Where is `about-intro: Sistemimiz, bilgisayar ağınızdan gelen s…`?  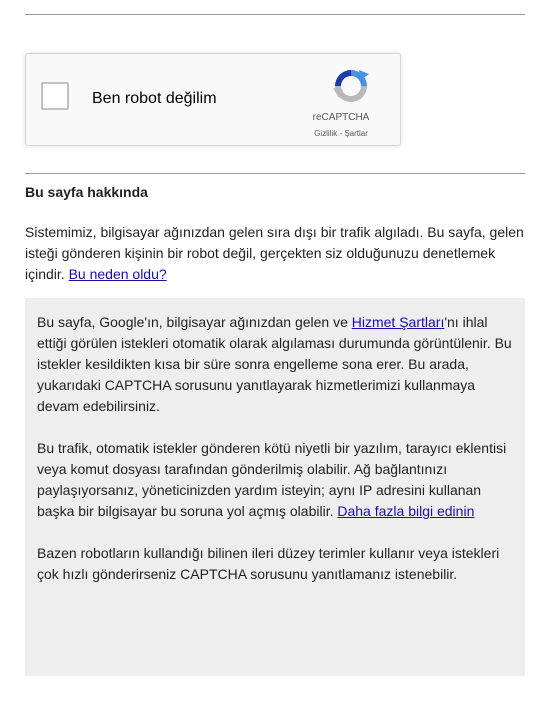
about-intro: Sistemimiz, bilgisayar ağınızdan gelen s… is located at coordinates (275, 253).